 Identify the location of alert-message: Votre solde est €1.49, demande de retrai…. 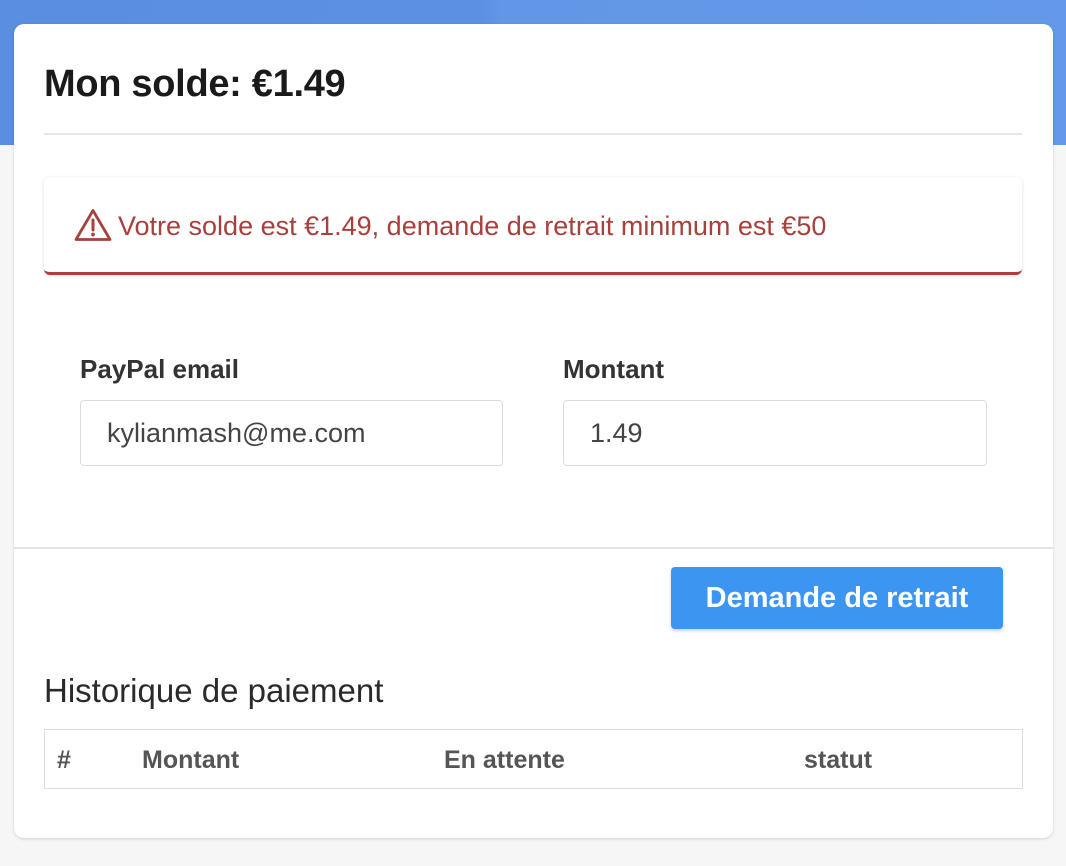
(472, 226).